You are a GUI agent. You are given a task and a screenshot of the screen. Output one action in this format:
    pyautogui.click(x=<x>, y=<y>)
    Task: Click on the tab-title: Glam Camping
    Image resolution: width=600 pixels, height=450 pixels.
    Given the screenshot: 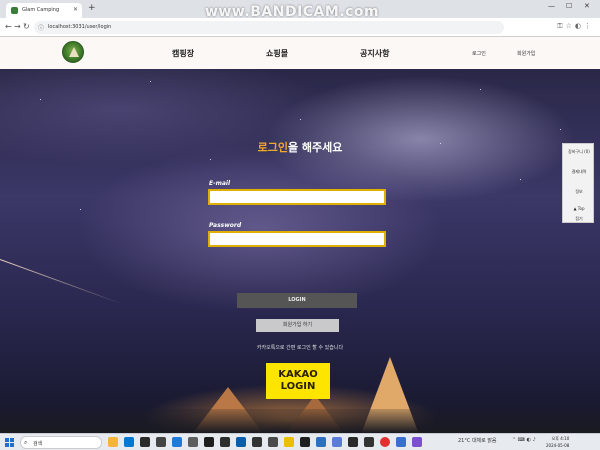 What is the action you would take?
    pyautogui.click(x=41, y=10)
    